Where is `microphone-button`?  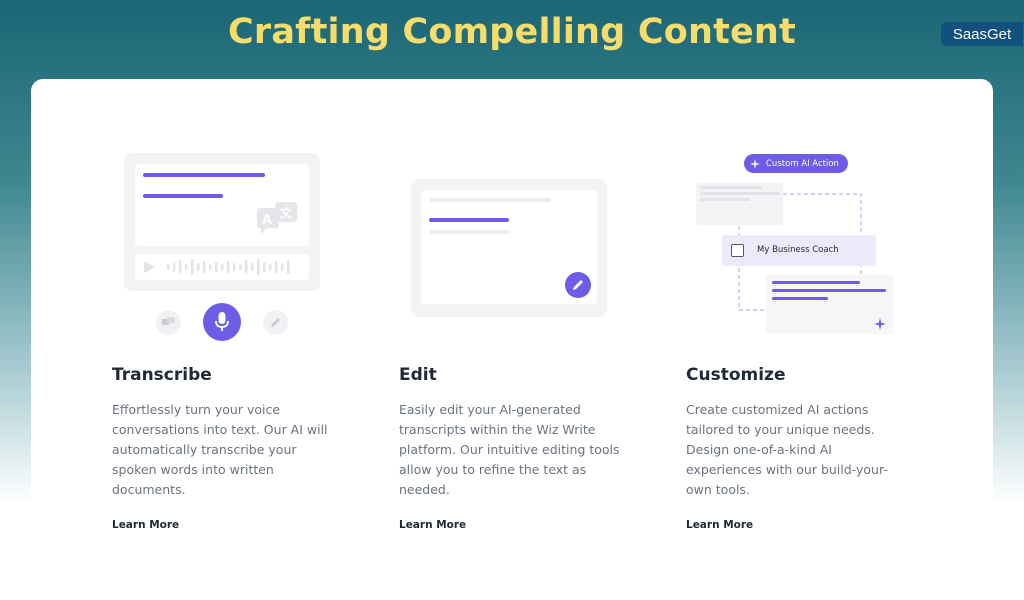 microphone-button is located at coordinates (222, 322).